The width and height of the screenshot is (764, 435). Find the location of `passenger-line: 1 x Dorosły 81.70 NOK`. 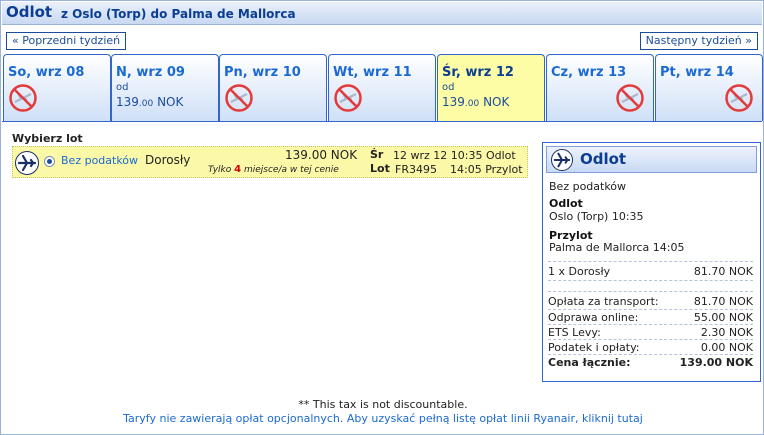

passenger-line: 1 x Dorosły 81.70 NOK is located at coordinates (650, 271).